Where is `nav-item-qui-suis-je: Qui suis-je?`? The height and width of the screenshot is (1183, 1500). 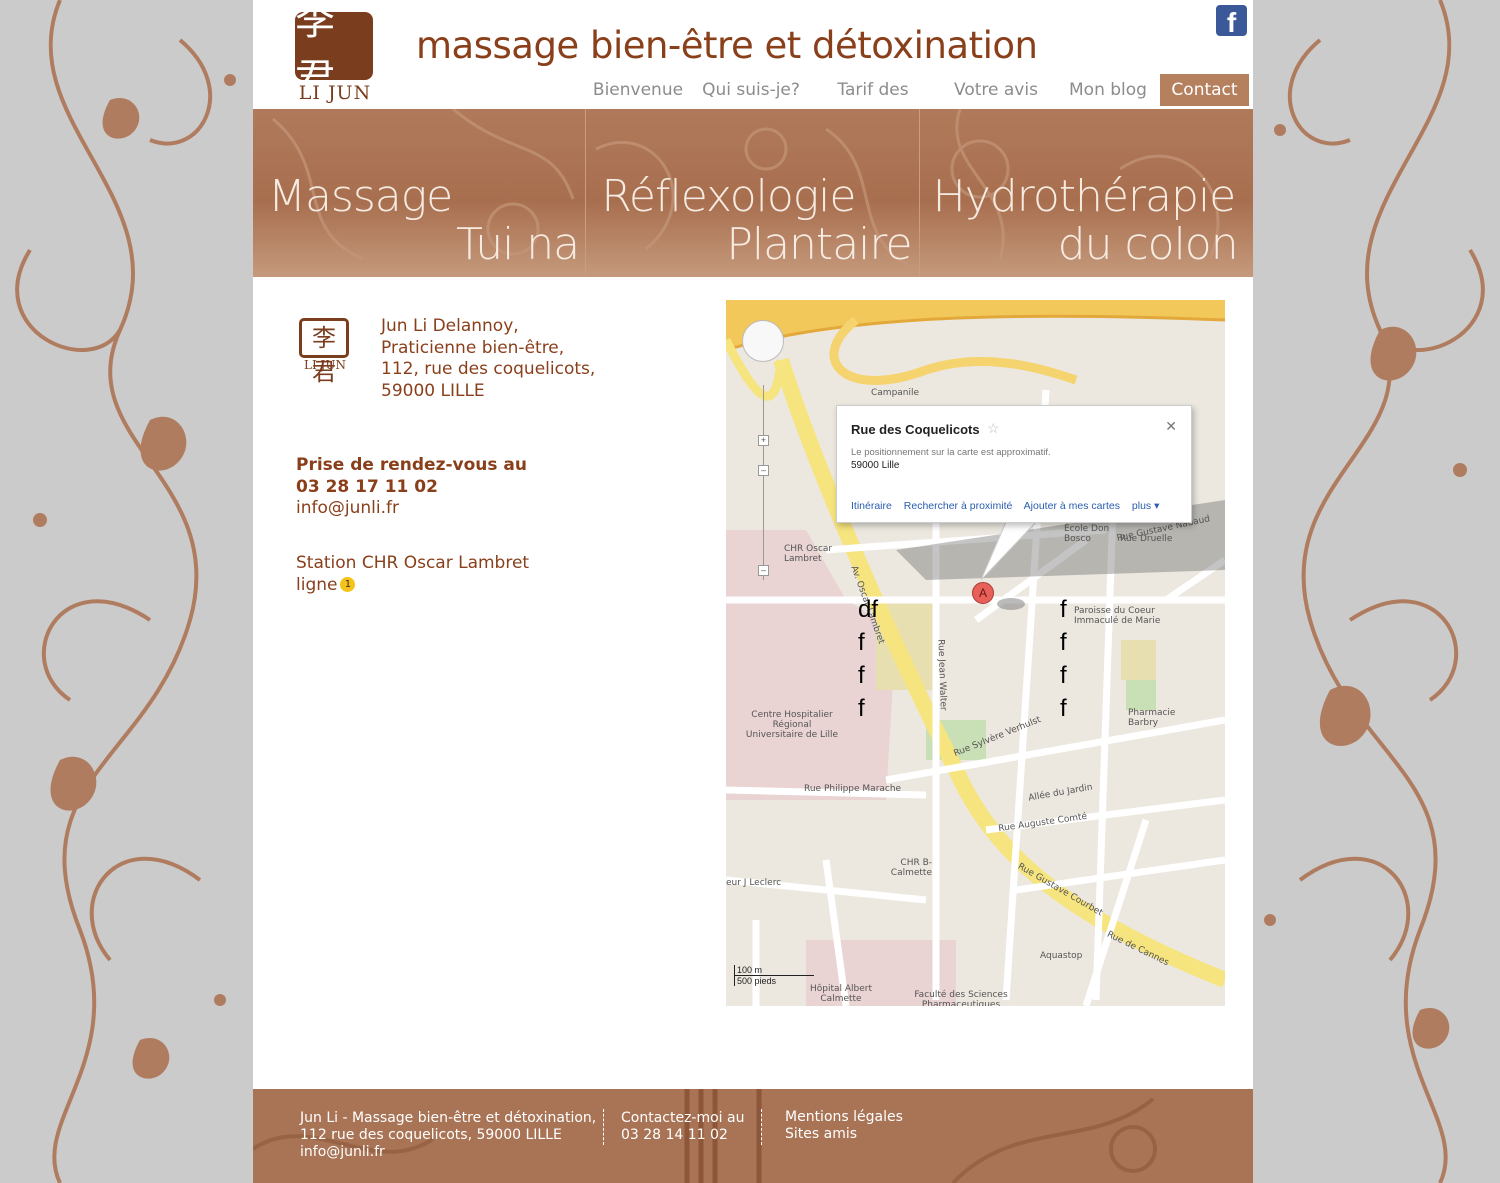 nav-item-qui-suis-je: Qui suis-je? is located at coordinates (751, 90).